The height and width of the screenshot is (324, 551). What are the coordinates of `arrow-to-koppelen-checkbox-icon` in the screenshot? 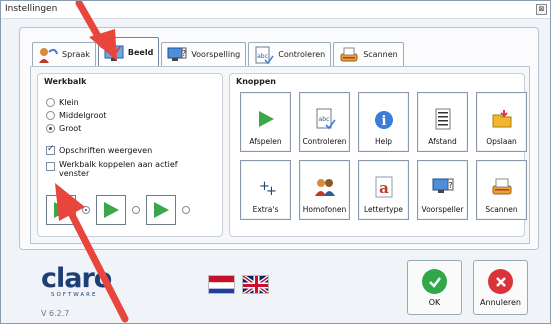 It's located at (92, 253).